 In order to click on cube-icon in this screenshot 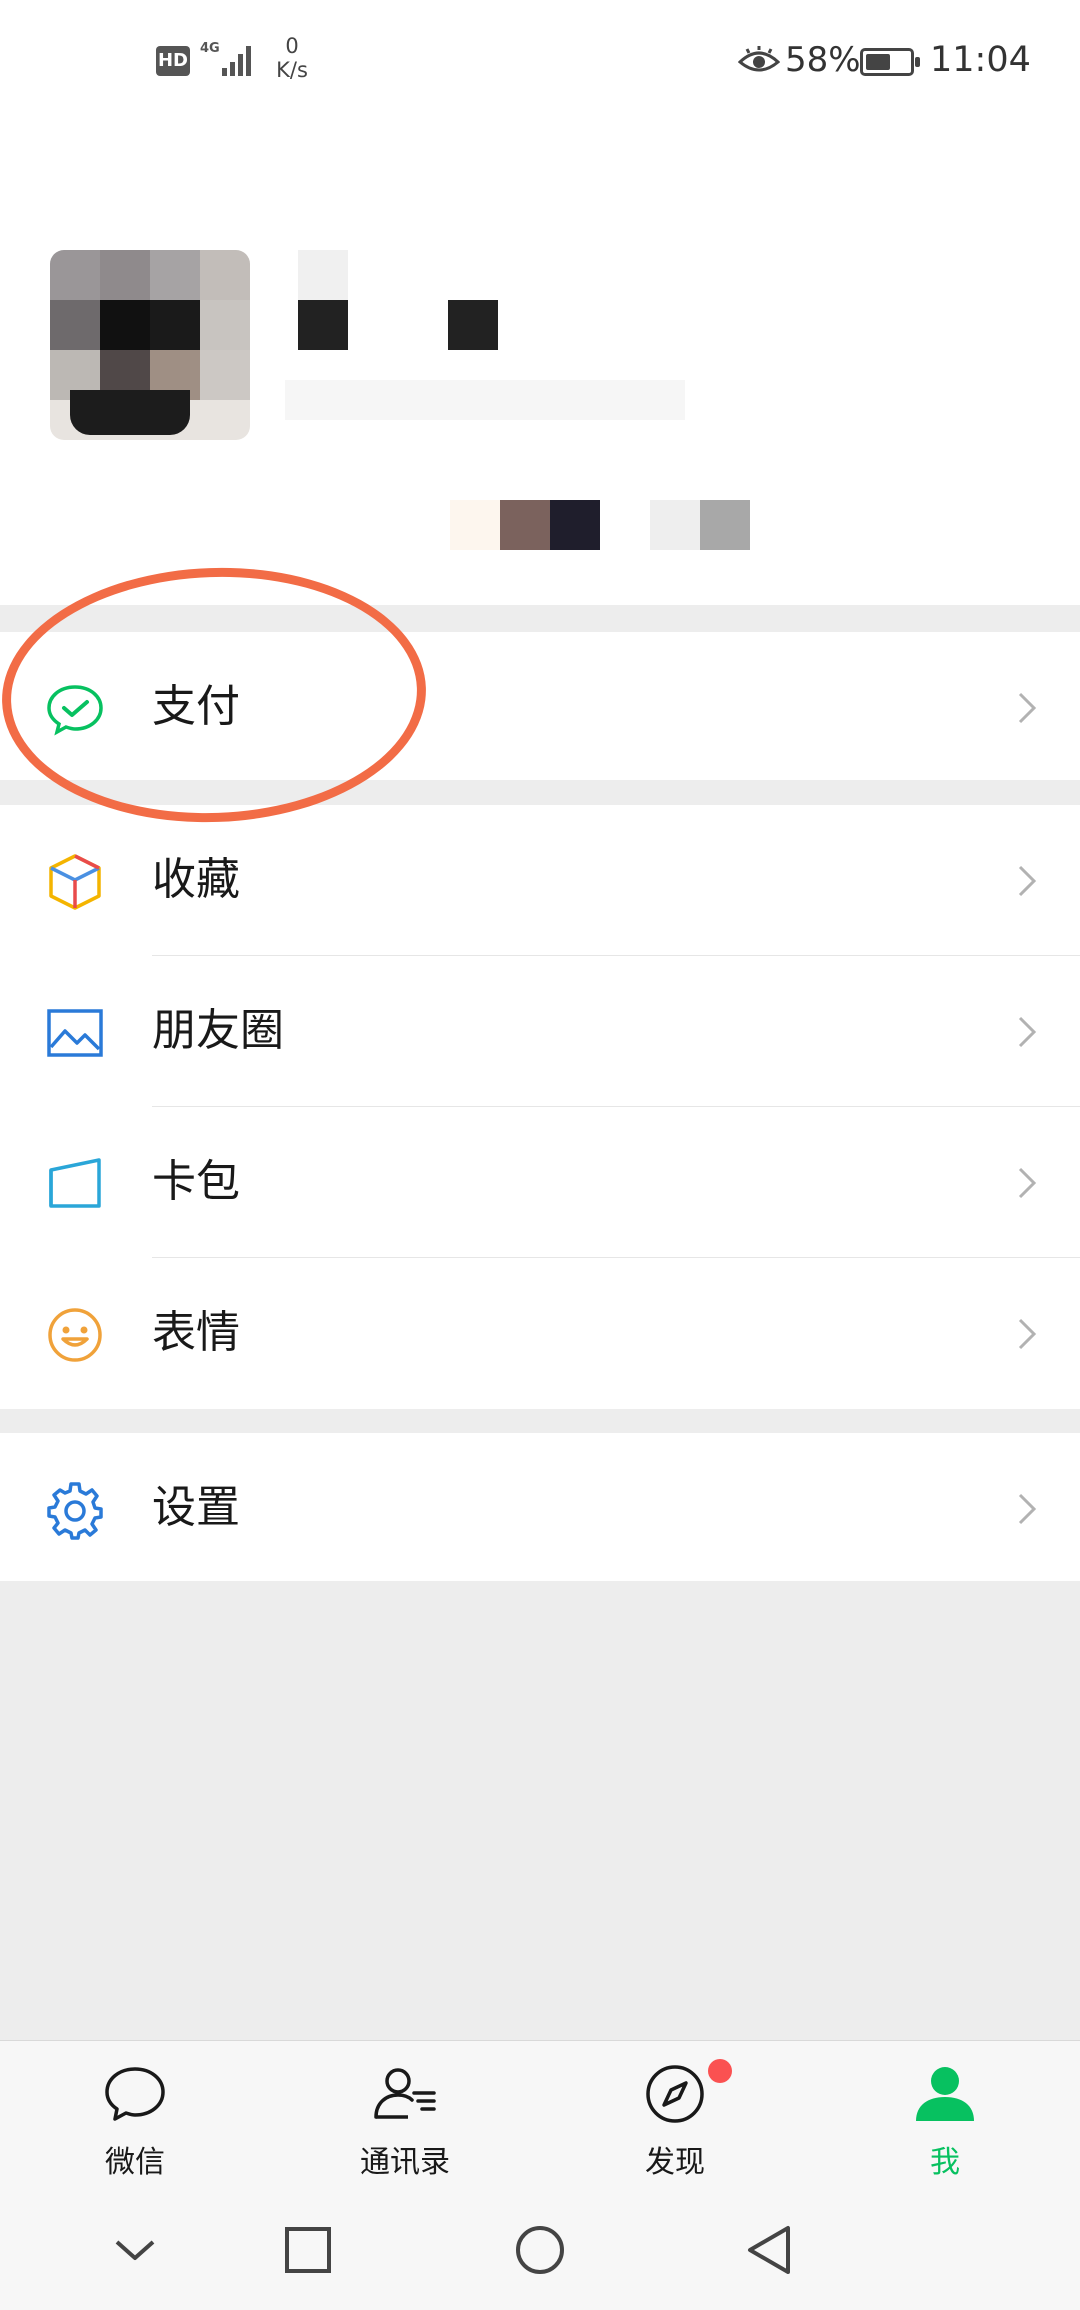, I will do `click(75, 882)`.